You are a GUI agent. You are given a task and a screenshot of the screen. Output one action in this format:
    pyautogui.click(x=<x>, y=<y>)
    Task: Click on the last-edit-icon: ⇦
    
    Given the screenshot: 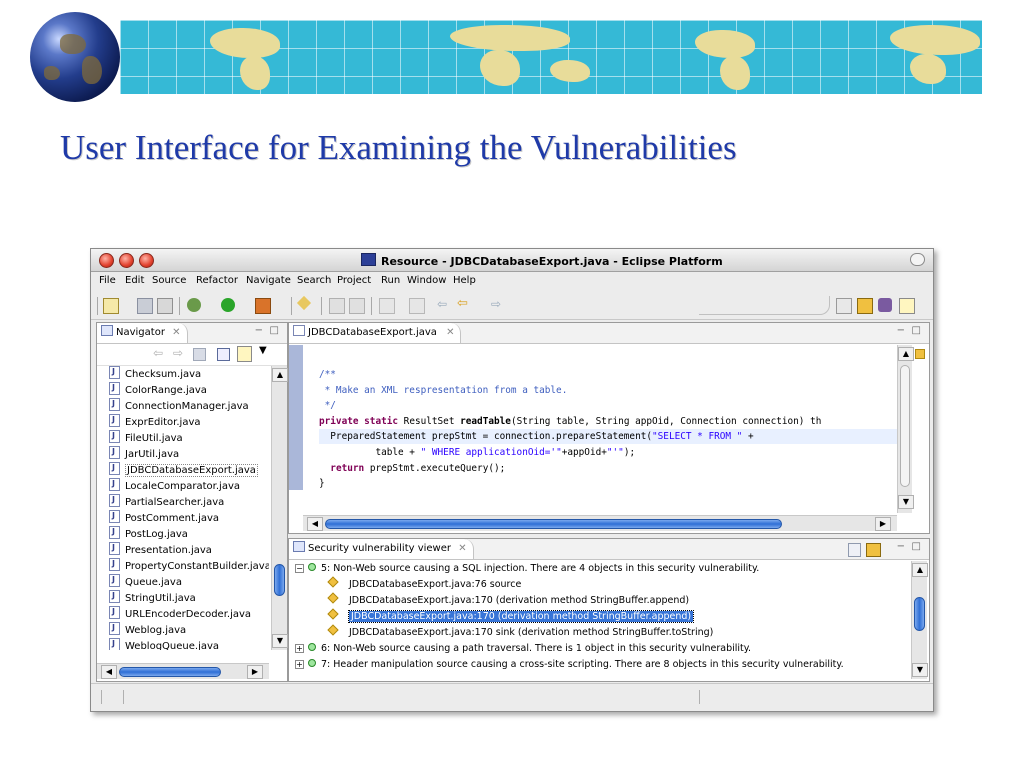 What is the action you would take?
    pyautogui.click(x=464, y=304)
    